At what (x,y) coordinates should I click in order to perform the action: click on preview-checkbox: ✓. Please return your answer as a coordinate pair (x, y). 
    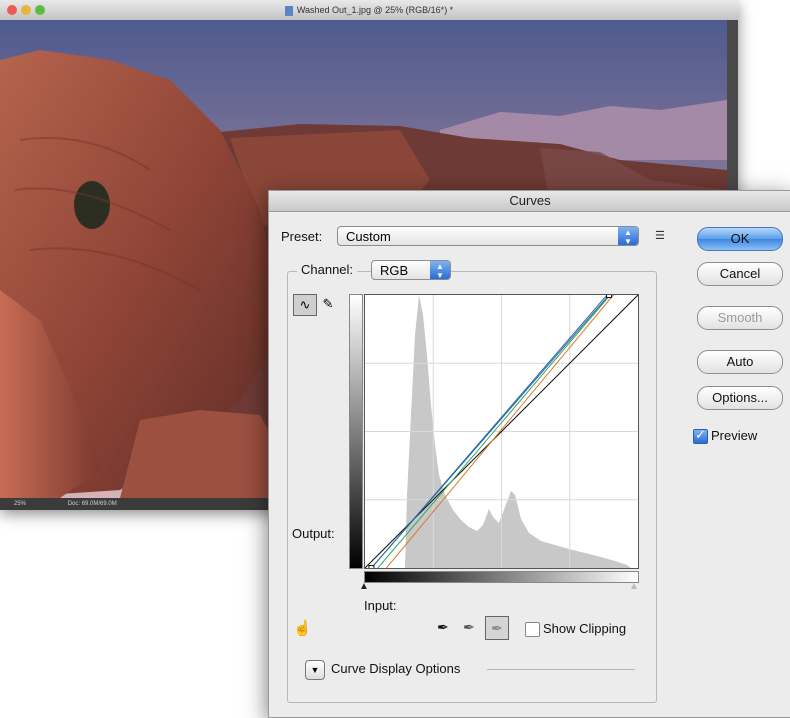
    Looking at the image, I should click on (700, 435).